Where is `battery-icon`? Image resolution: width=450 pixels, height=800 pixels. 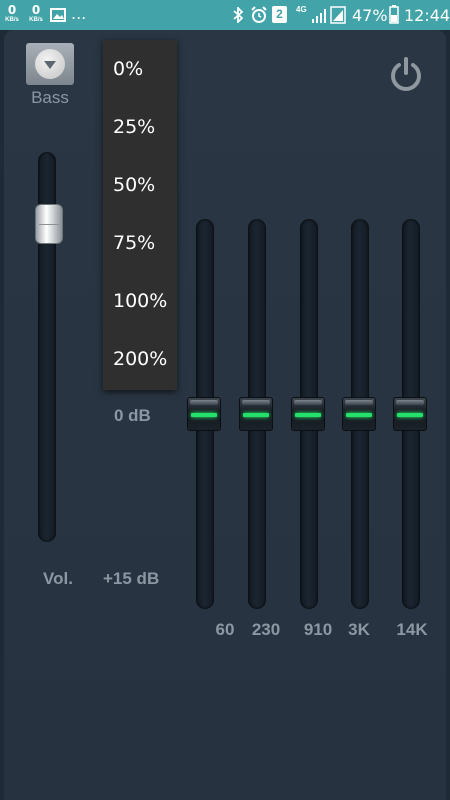 battery-icon is located at coordinates (394, 17).